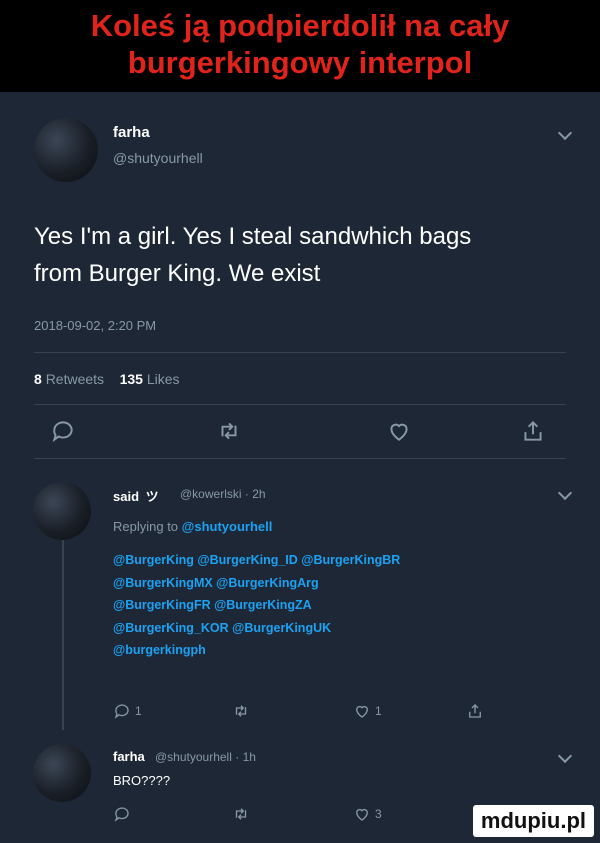 This screenshot has width=600, height=843. I want to click on tweet-text-line-2: from Burger King. We exist, so click(177, 273).